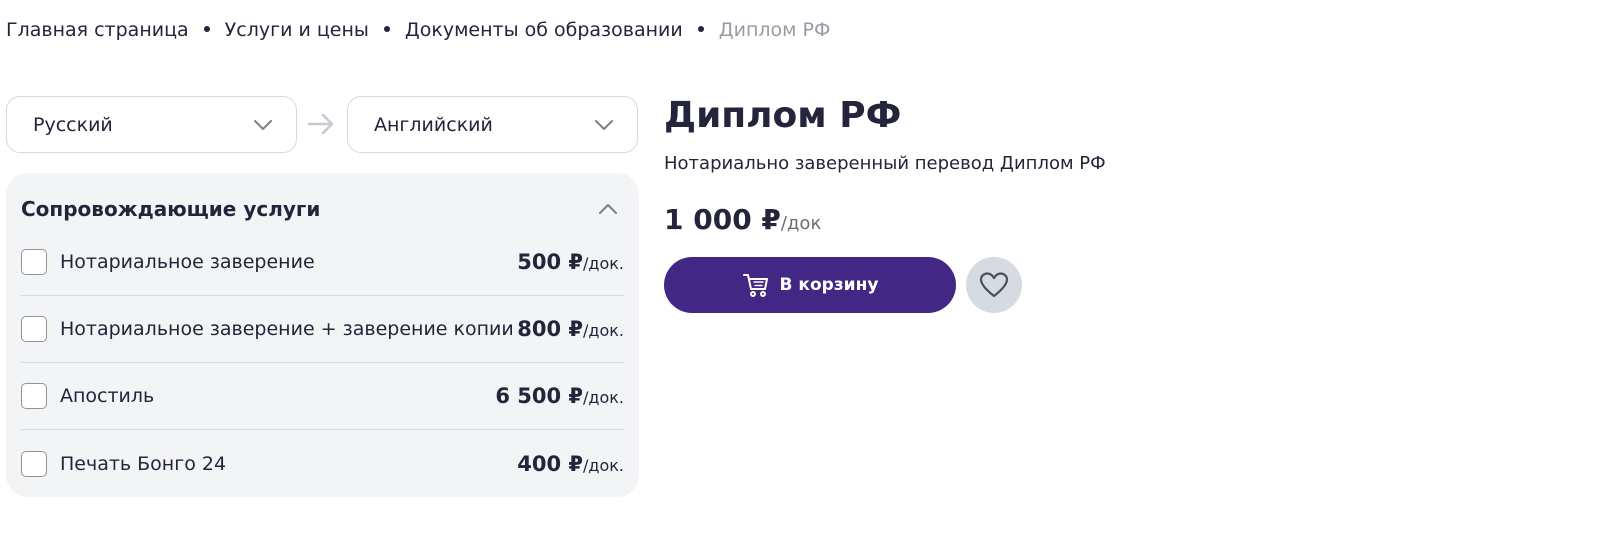  I want to click on services-panel-title: Сопровождающие услуги, so click(171, 209).